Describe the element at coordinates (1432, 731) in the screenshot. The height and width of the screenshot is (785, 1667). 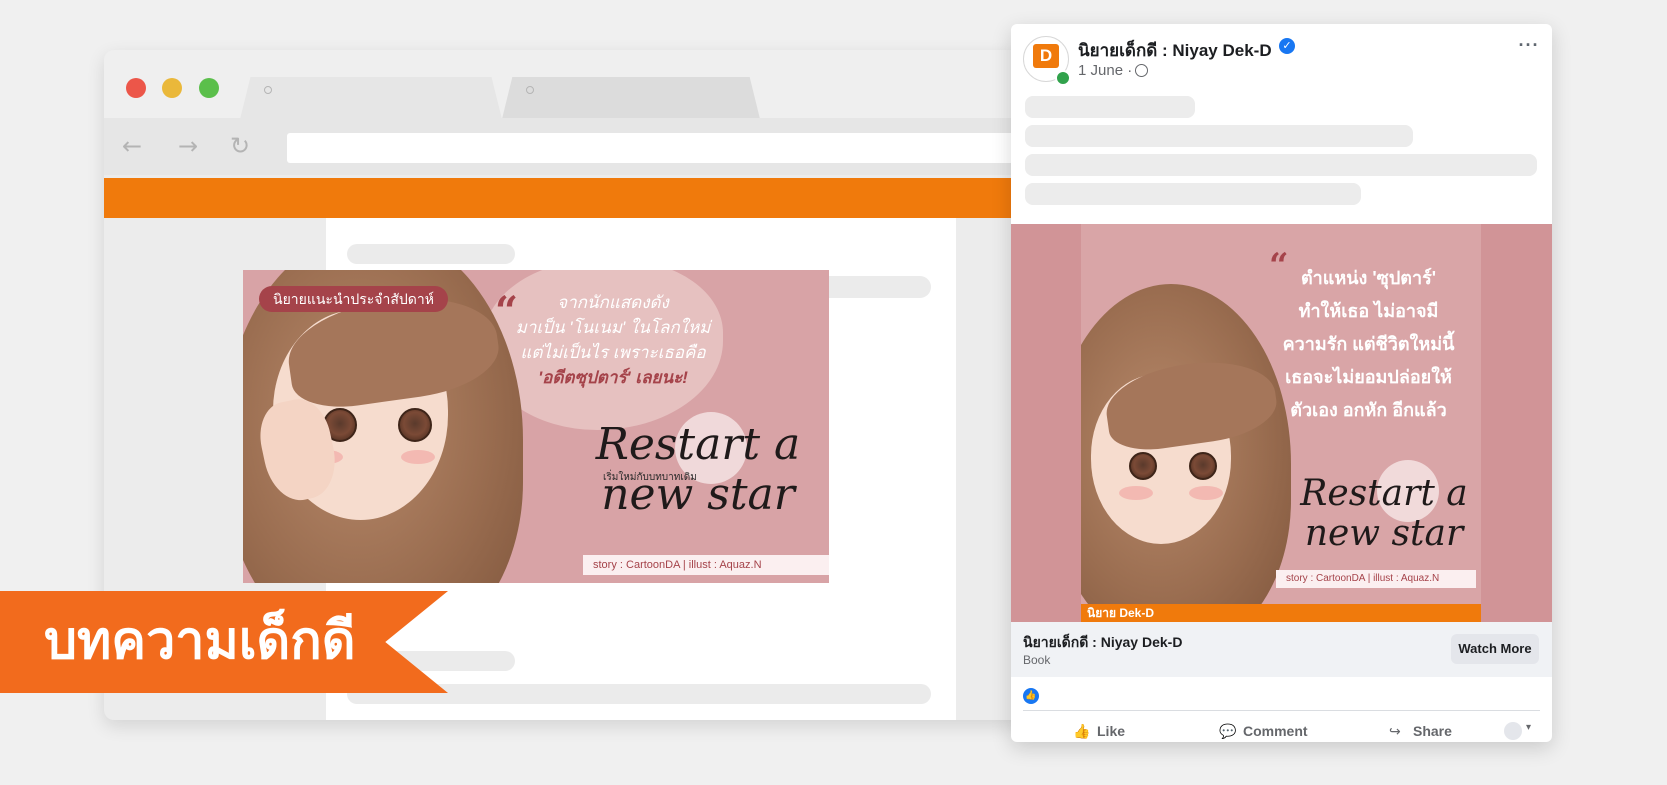
I see `share-label: Share` at that location.